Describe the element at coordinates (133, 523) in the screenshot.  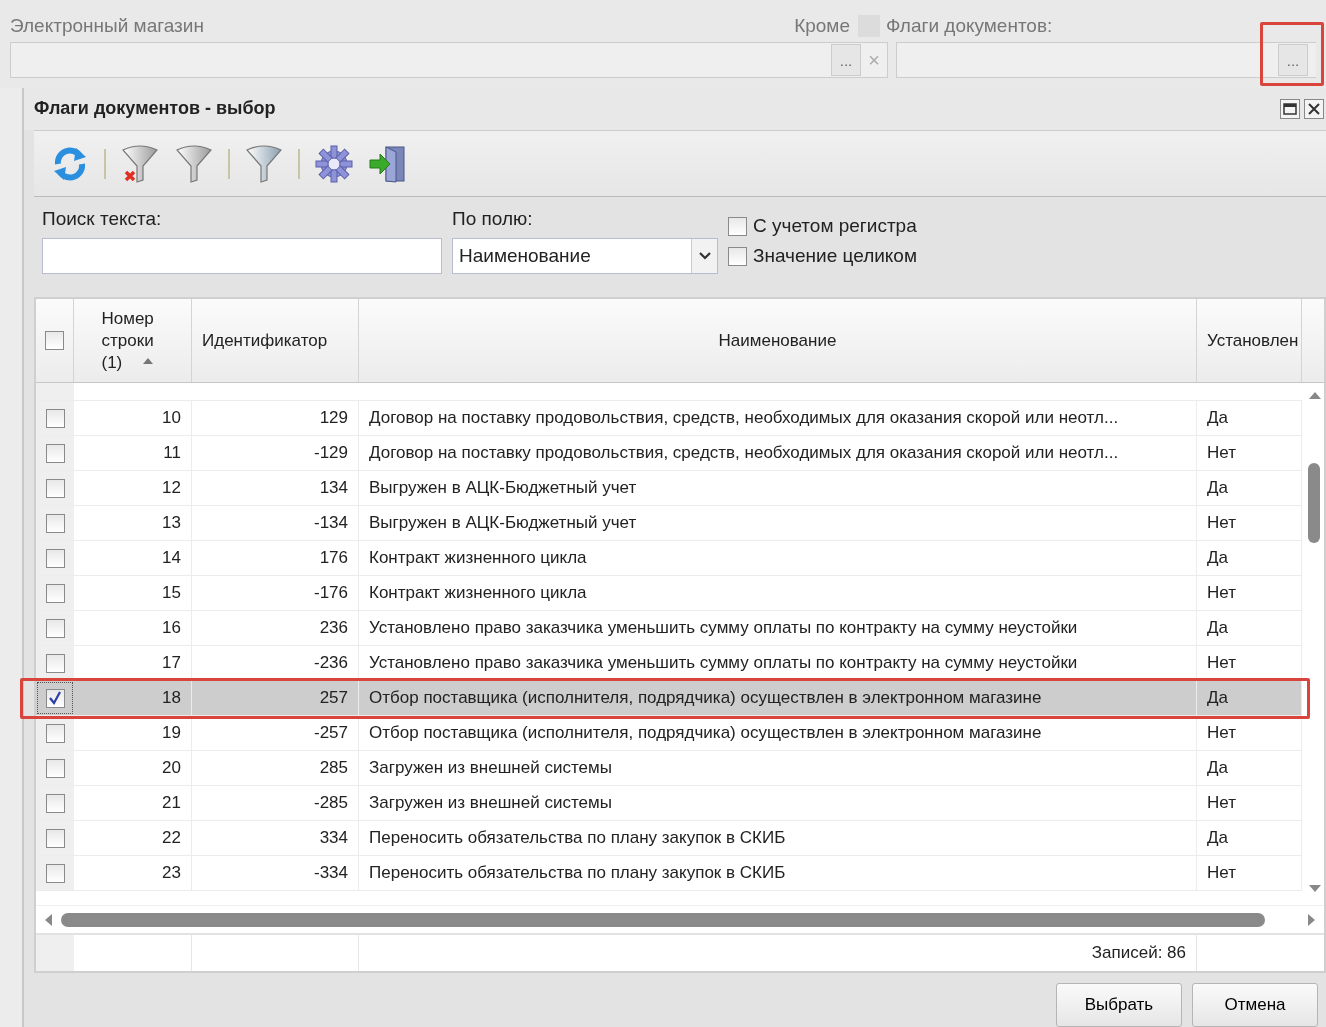
I see `table-cell: 13` at that location.